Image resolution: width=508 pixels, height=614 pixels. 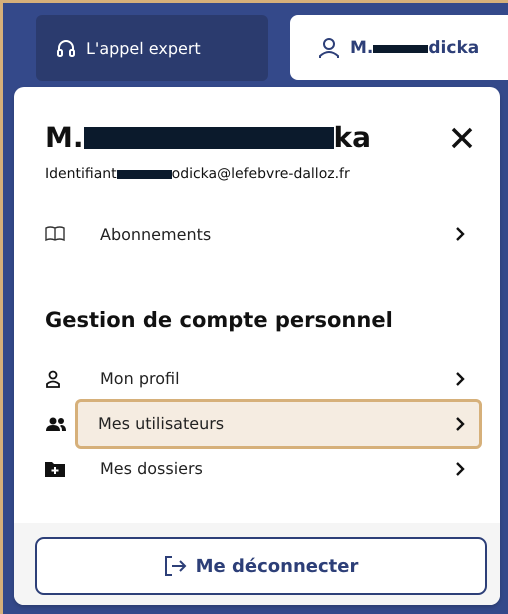 What do you see at coordinates (55, 234) in the screenshot?
I see `book-icon` at bounding box center [55, 234].